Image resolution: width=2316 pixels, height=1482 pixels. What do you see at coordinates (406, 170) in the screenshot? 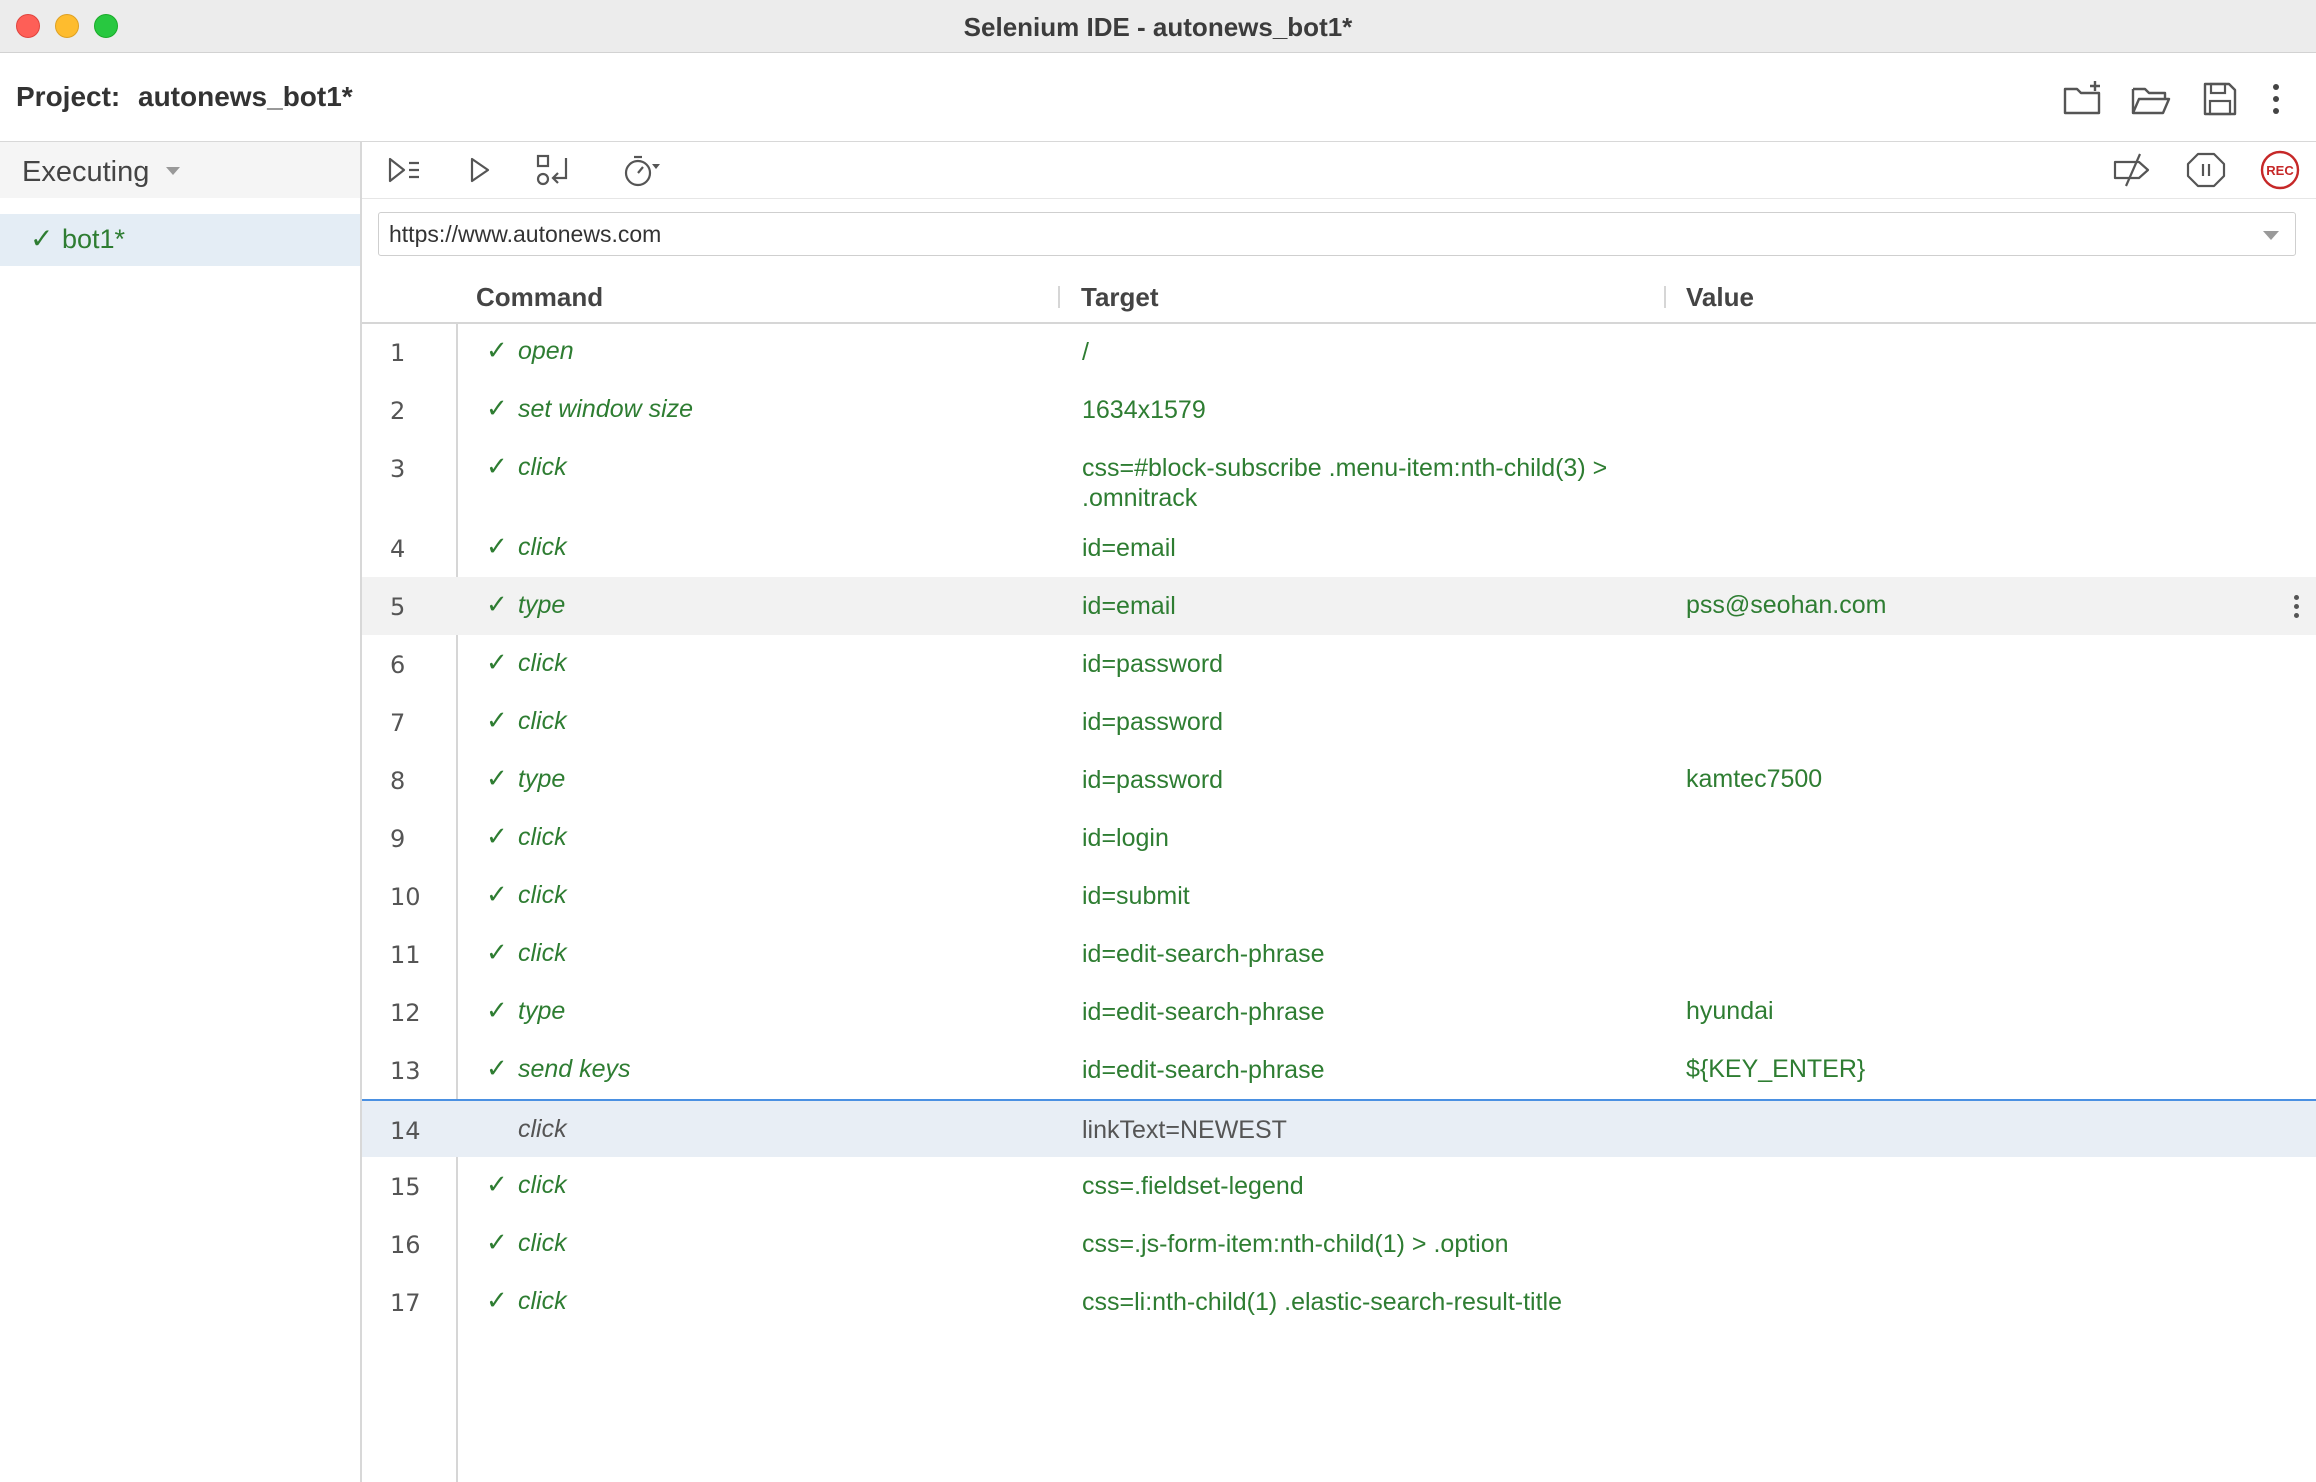
I see `run-all-icon` at bounding box center [406, 170].